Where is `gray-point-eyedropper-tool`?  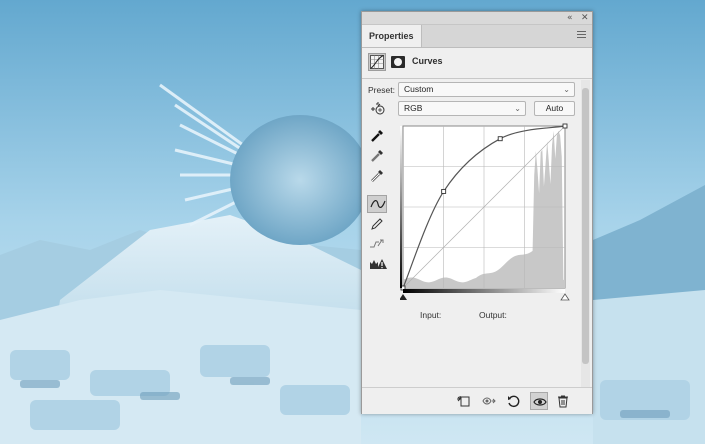
gray-point-eyedropper-tool is located at coordinates (377, 156).